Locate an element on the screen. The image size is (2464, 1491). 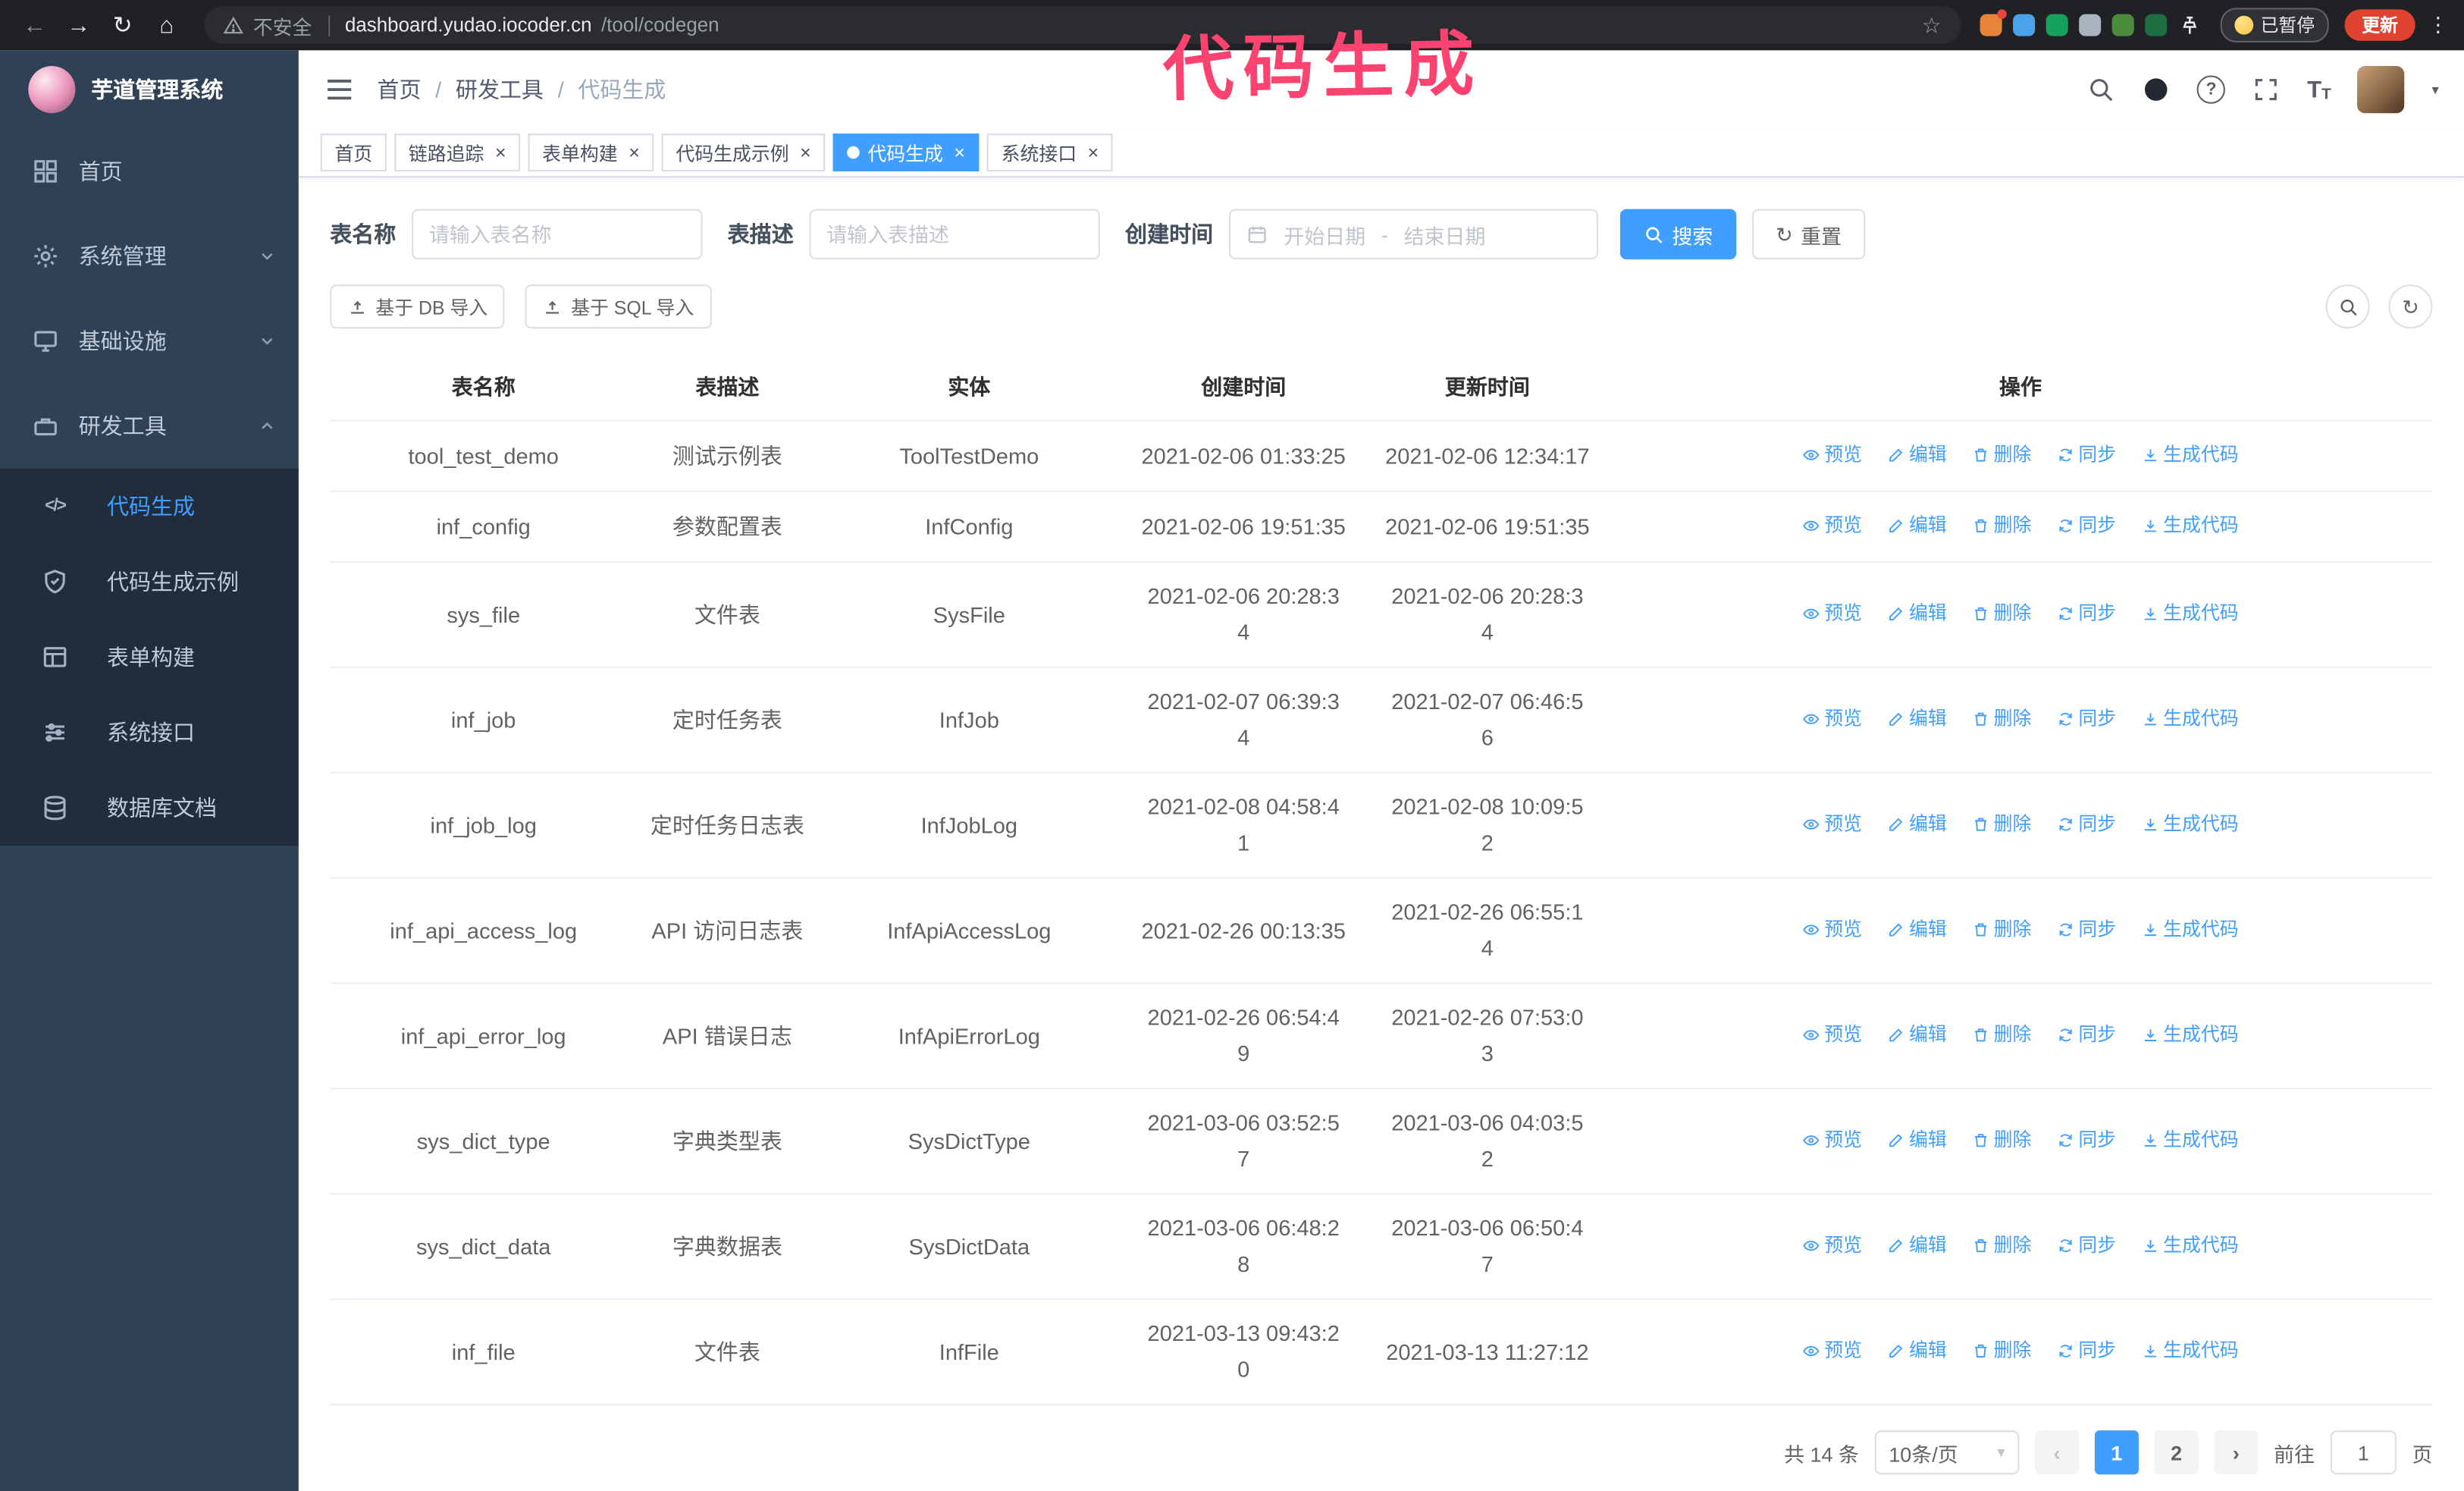
collapse-sidebar-icon is located at coordinates (340, 89).